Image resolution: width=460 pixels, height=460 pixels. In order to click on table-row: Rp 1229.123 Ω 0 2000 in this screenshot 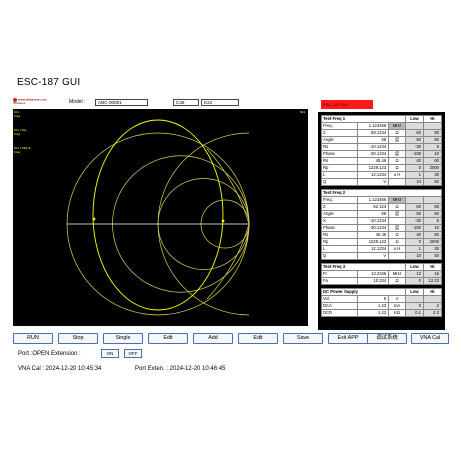, I will do `click(382, 168)`.